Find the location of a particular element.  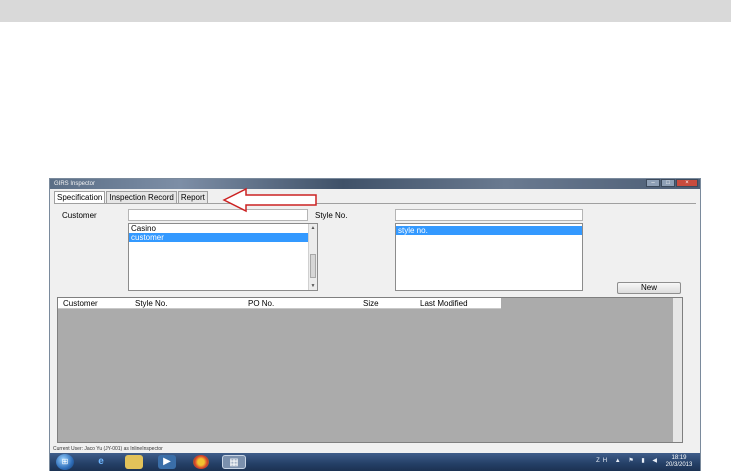

col-last-modified: Last Modified is located at coordinates (444, 303).